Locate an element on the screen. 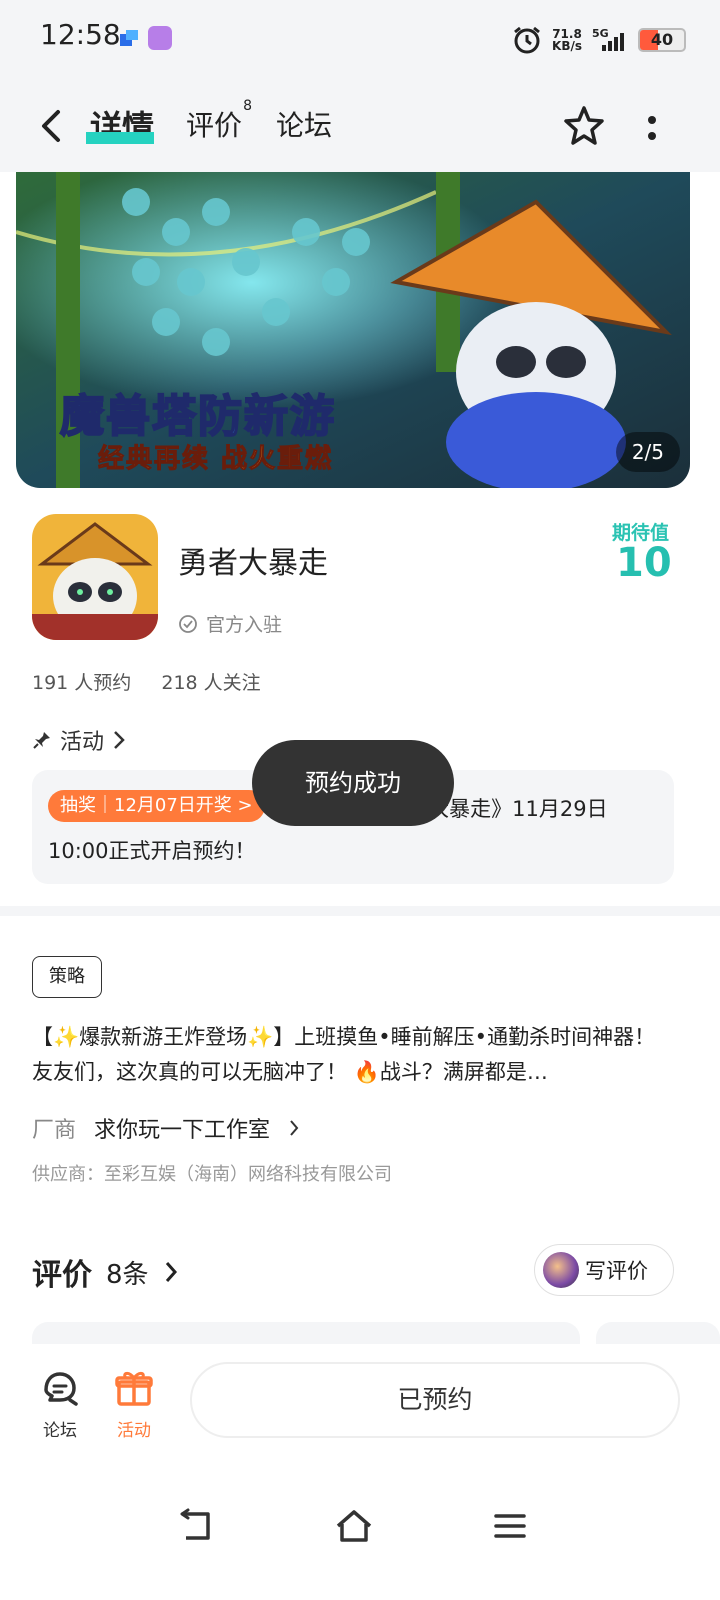 This screenshot has width=720, height=1600. vendor-label: 厂商 is located at coordinates (54, 1130).